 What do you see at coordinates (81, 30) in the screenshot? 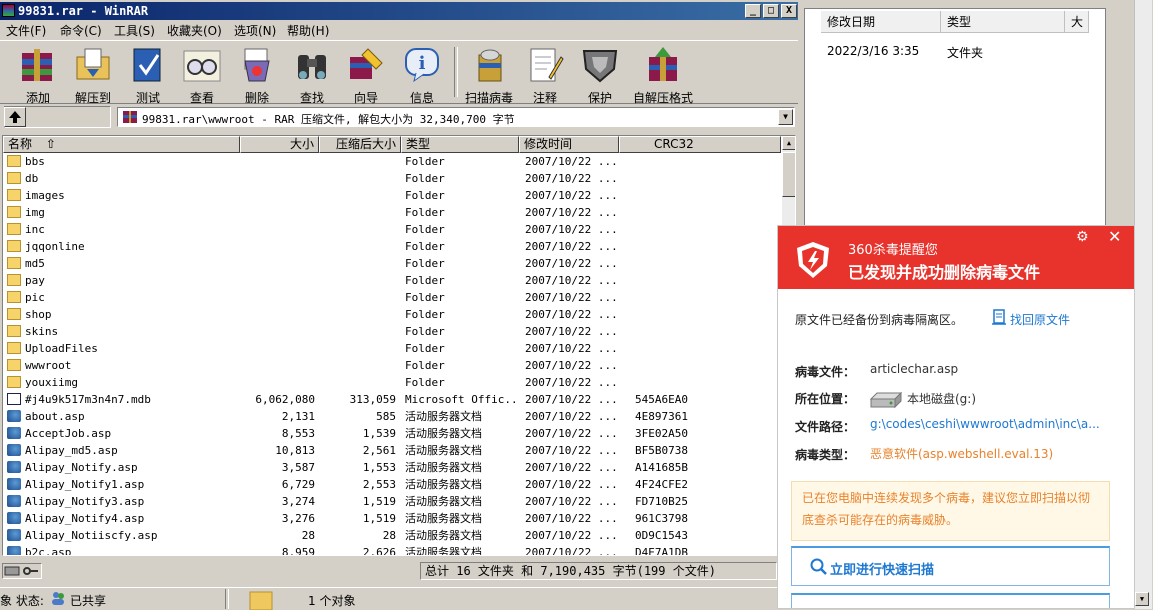
I see `menu-command: 命令(C)` at bounding box center [81, 30].